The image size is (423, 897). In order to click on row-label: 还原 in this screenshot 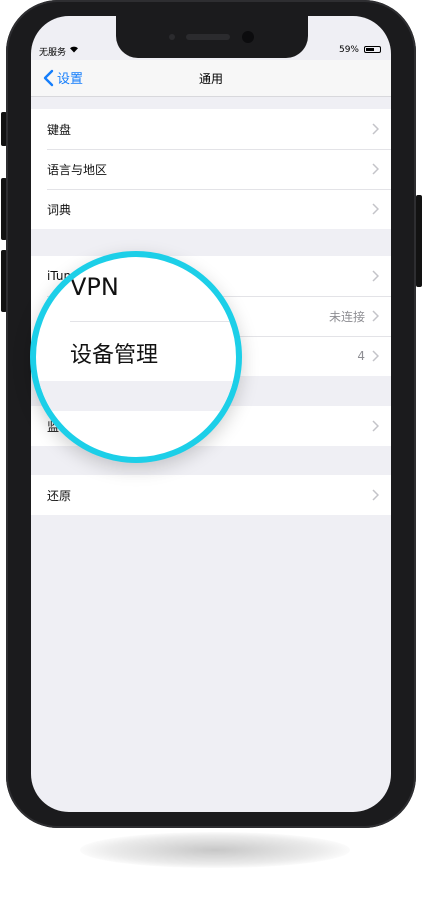, I will do `click(59, 495)`.